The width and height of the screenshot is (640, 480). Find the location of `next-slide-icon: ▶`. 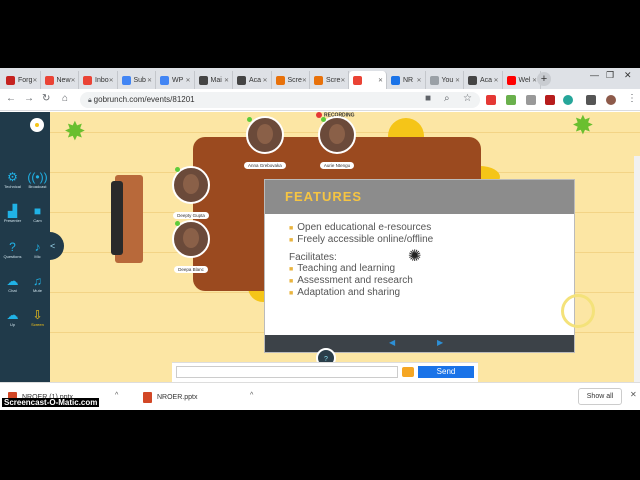

next-slide-icon: ▶ is located at coordinates (440, 342).